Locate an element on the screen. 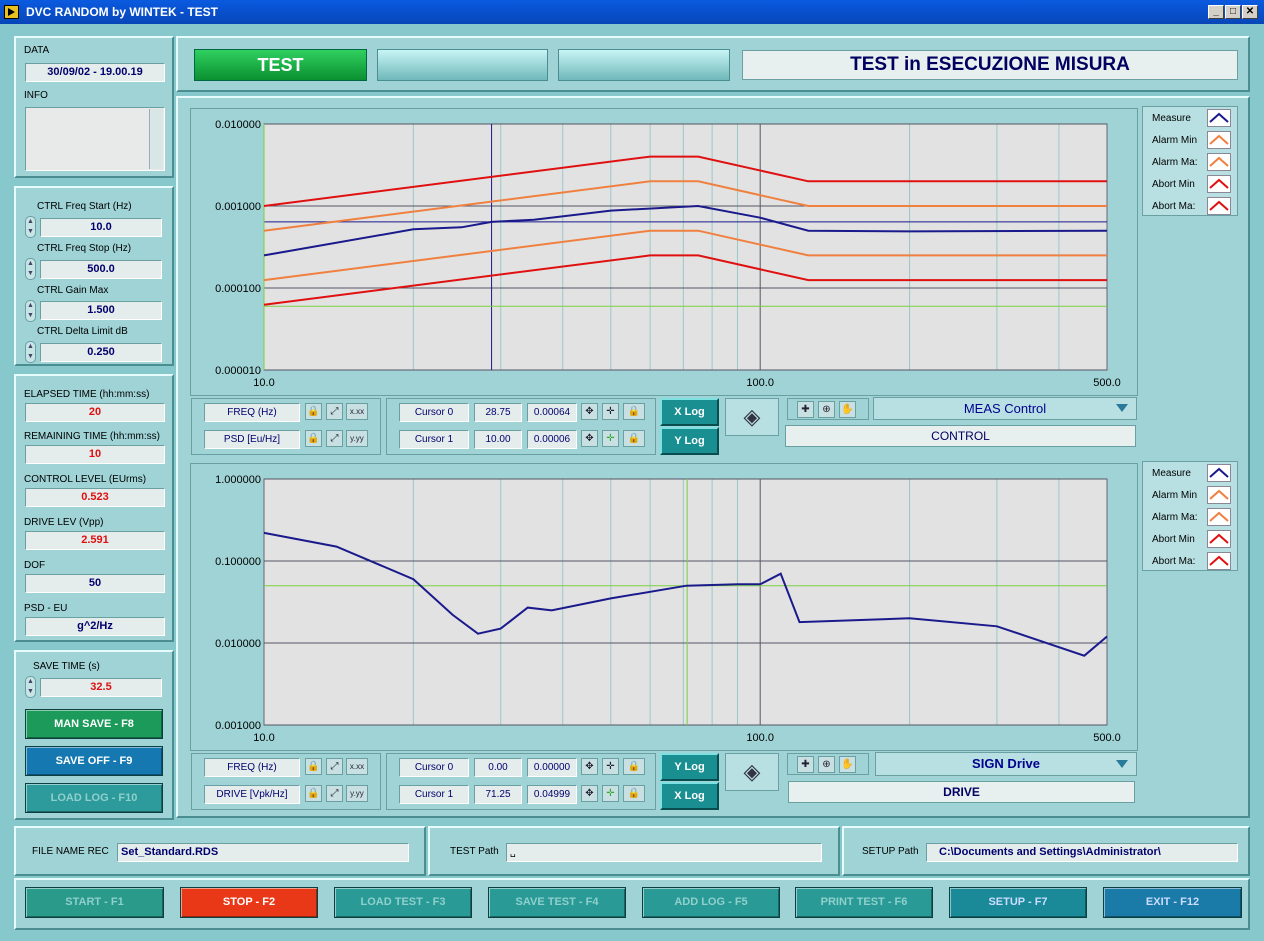  graph2-cursor1-lock-icon: 🔒 is located at coordinates (634, 793).